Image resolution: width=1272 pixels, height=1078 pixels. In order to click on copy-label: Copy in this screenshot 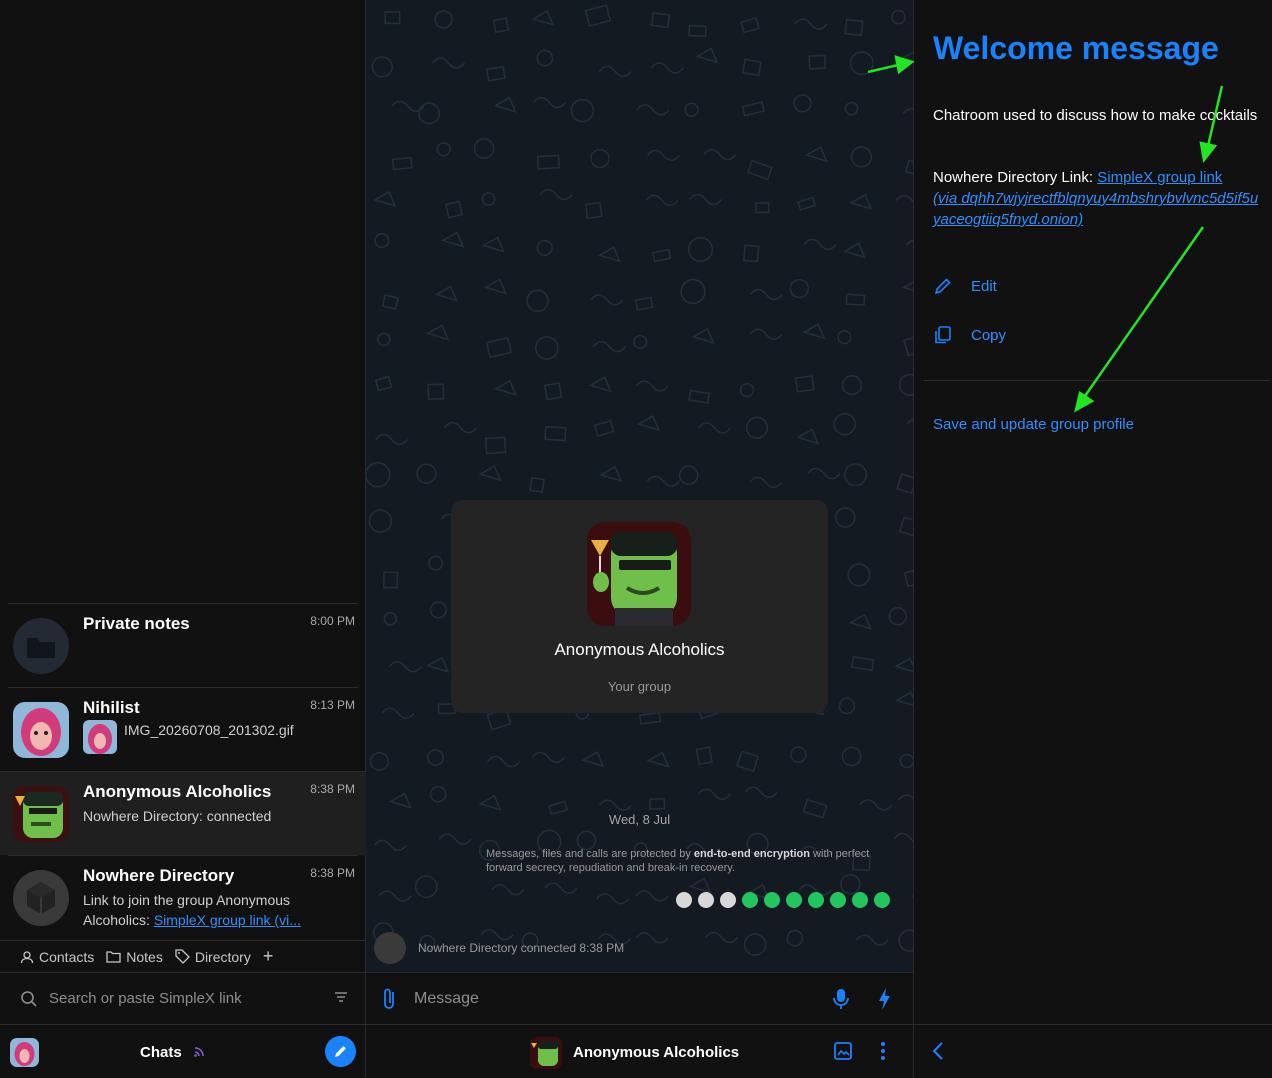, I will do `click(989, 335)`.